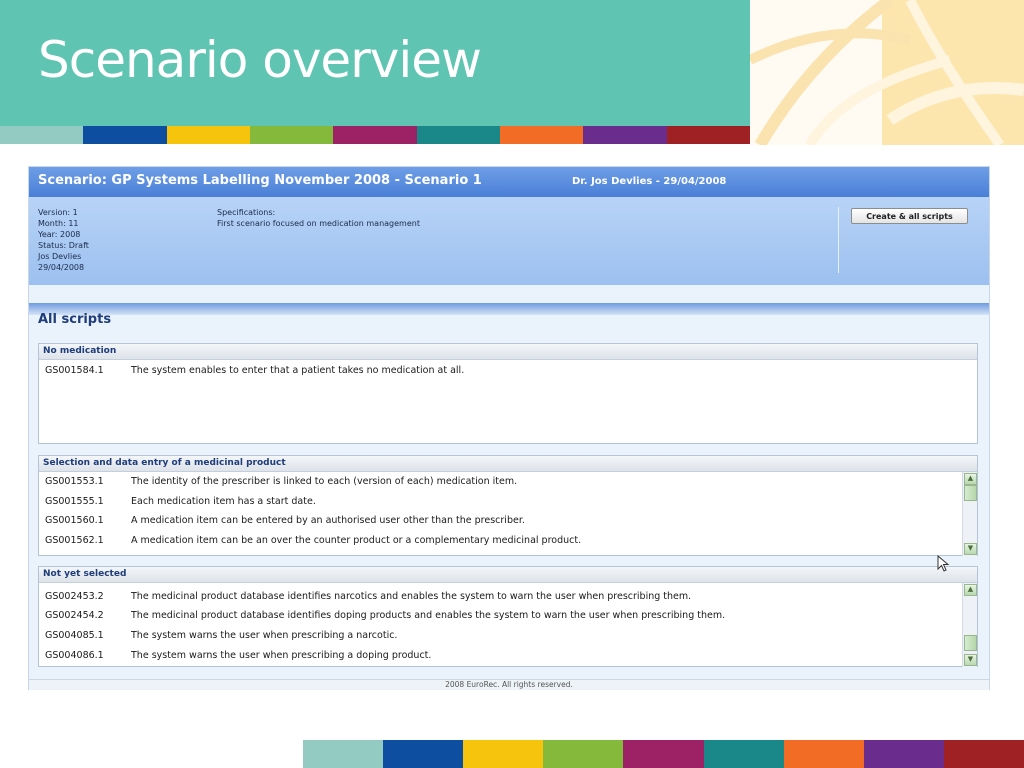 The image size is (1024, 768). What do you see at coordinates (508, 575) in the screenshot?
I see `group-header: Not yet selected` at bounding box center [508, 575].